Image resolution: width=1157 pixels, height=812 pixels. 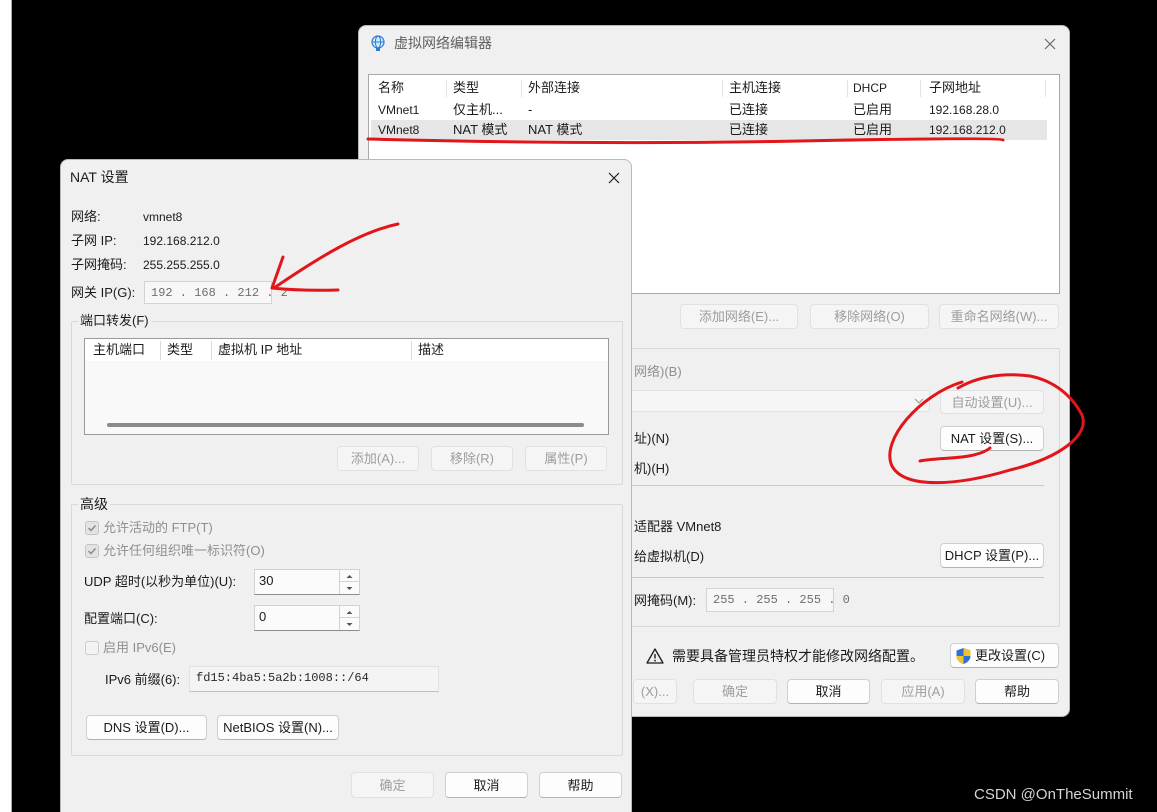 I want to click on checkmark-icon, so click(x=92, y=528).